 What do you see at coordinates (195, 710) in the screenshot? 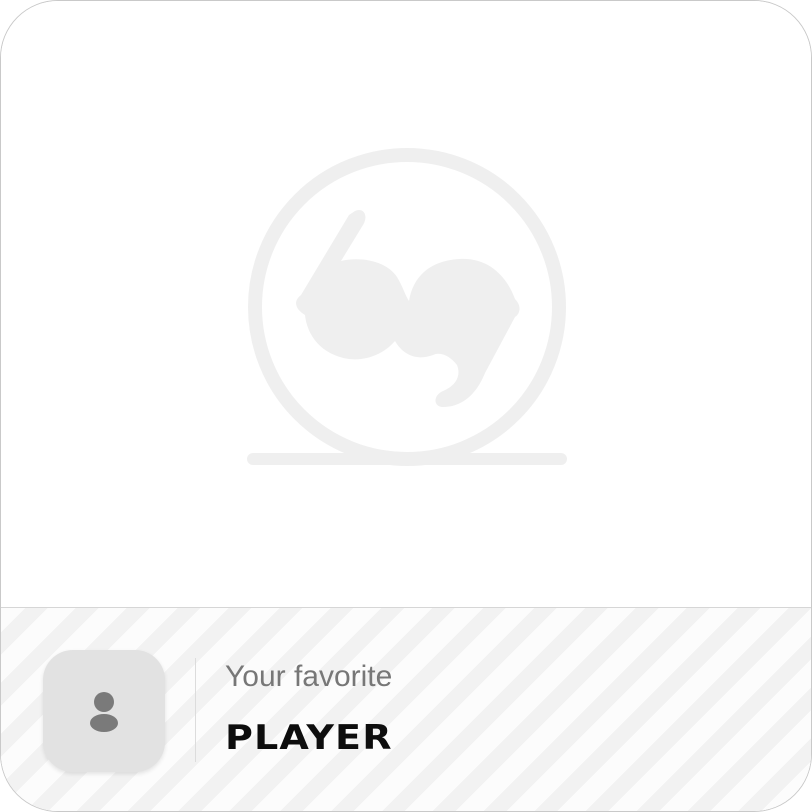
I see `divider` at bounding box center [195, 710].